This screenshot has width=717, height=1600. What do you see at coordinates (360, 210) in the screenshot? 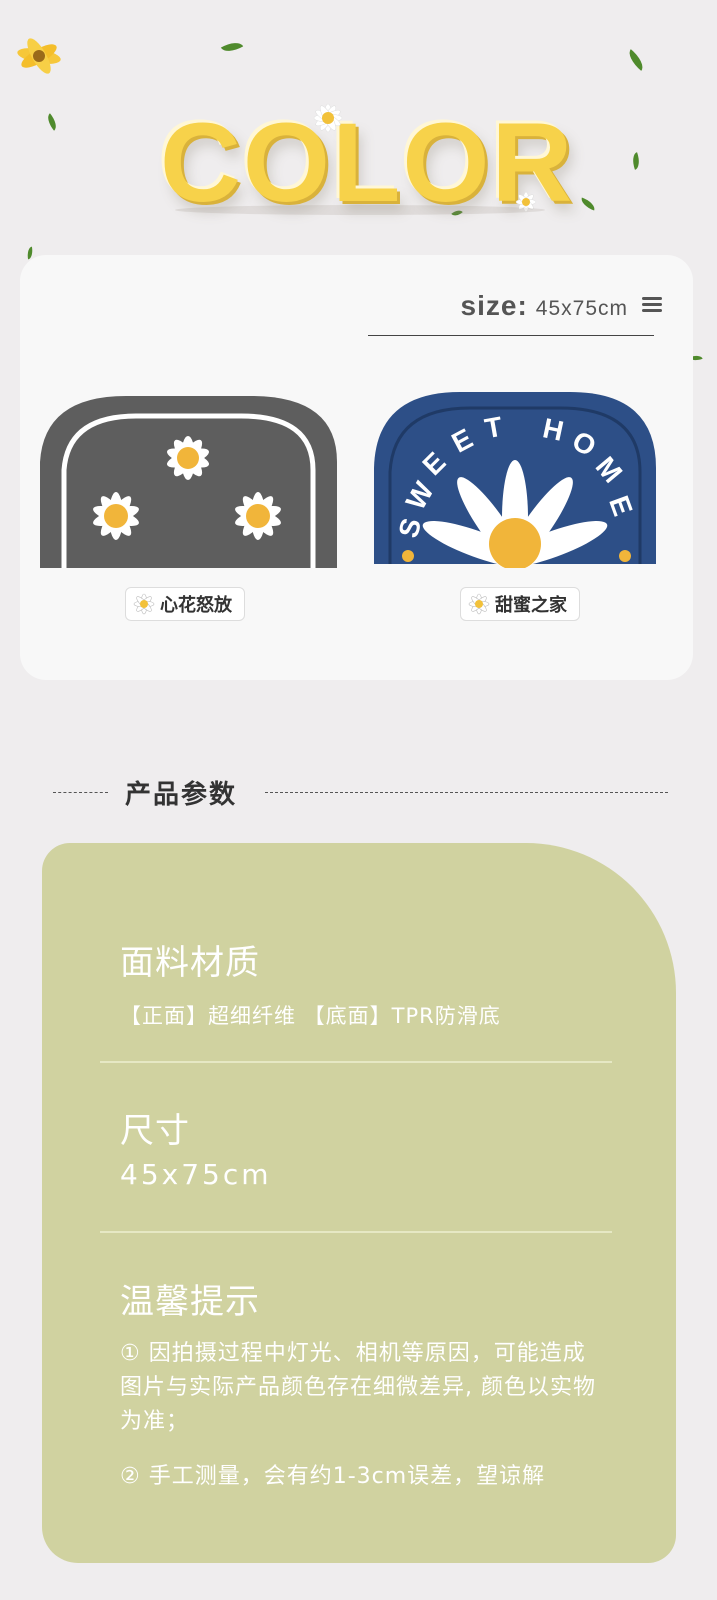
I see `title-shadow` at bounding box center [360, 210].